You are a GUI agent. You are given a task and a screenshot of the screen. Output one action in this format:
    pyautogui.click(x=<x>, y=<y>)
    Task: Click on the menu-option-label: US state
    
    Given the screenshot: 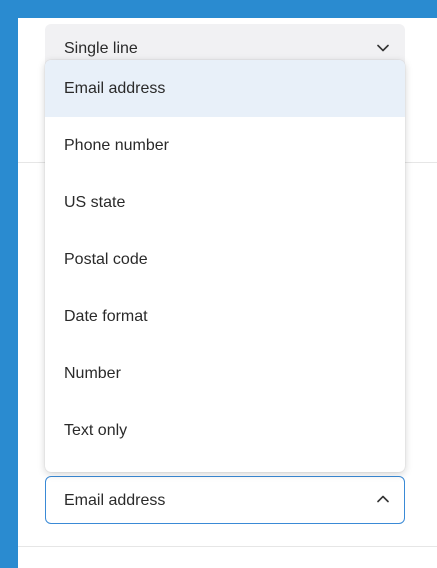 What is the action you would take?
    pyautogui.click(x=95, y=202)
    